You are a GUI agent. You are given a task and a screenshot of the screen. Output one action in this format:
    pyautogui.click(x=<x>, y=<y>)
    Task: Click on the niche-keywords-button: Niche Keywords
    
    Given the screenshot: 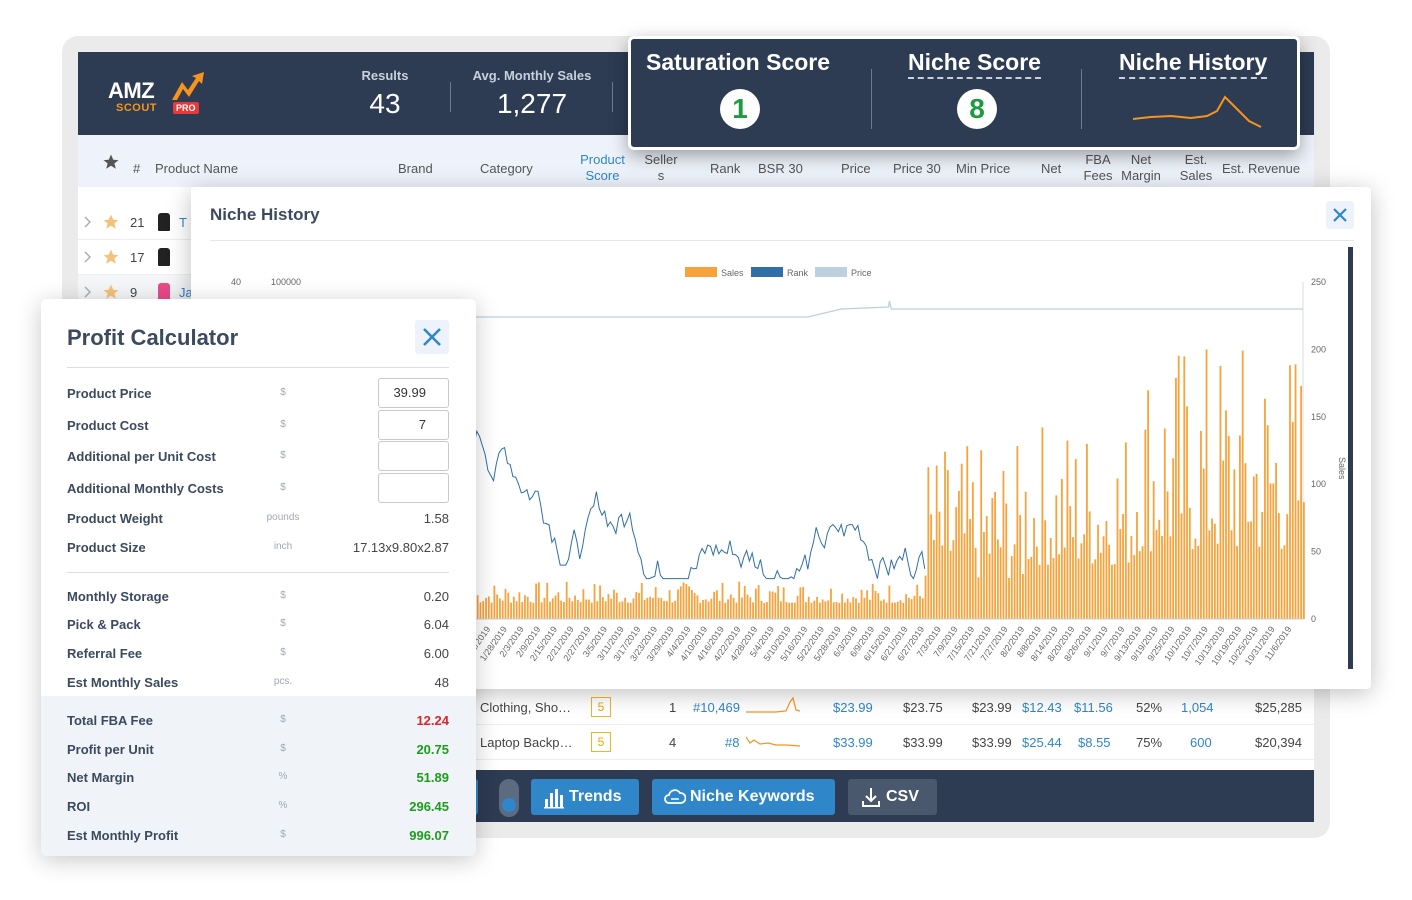 What is the action you would take?
    pyautogui.click(x=743, y=797)
    